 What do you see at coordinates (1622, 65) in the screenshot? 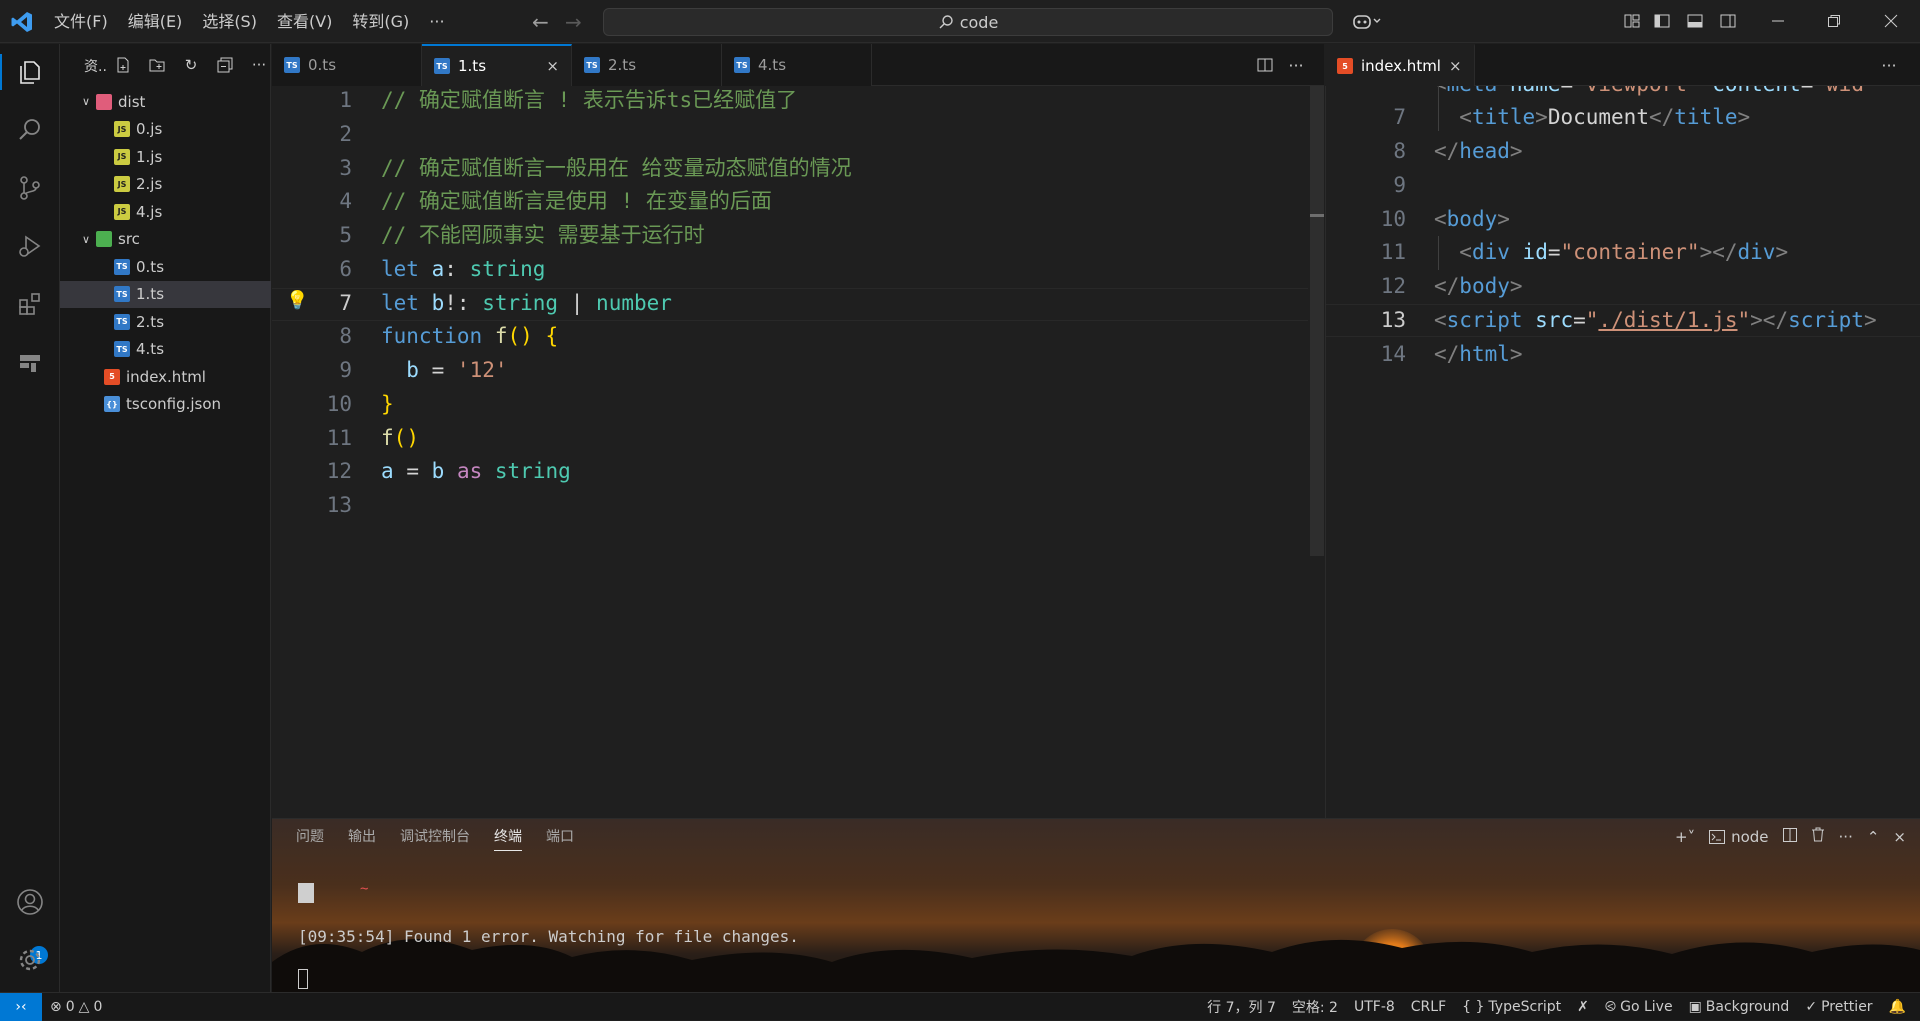
I see `editor-tabs-right: 5 index.html ×` at bounding box center [1622, 65].